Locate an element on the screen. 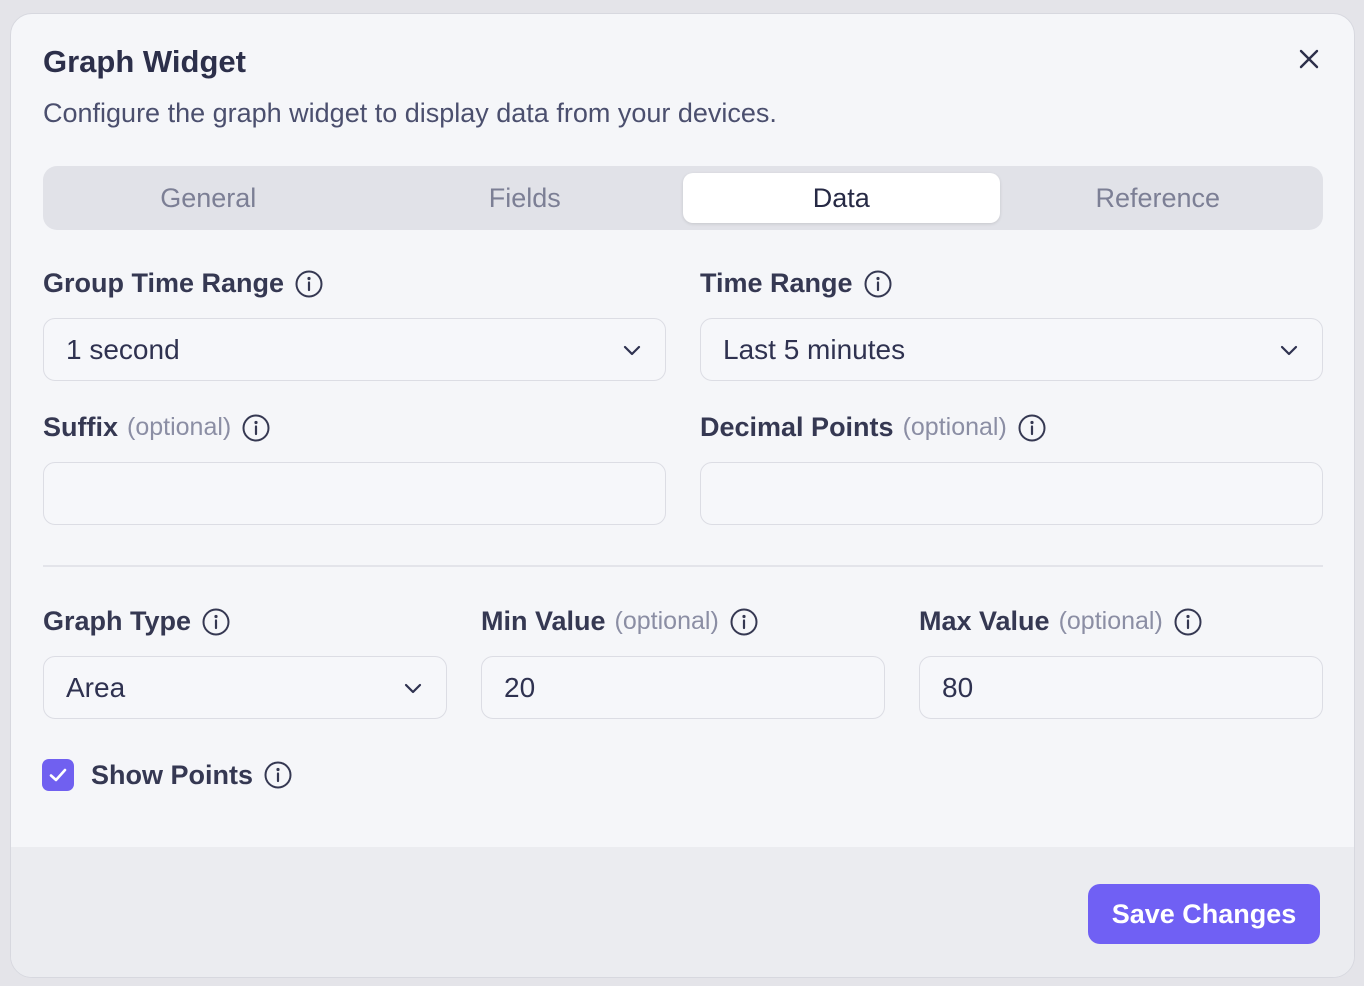  tab-data: Data is located at coordinates (841, 198).